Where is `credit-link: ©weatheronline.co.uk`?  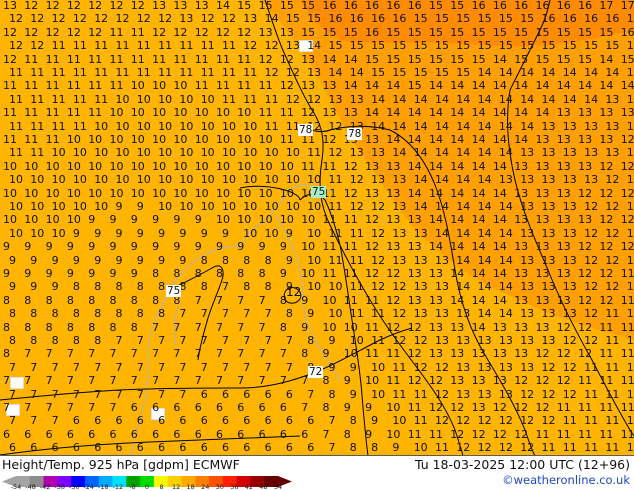 credit-link: ©weatheronline.co.uk is located at coordinates (566, 480).